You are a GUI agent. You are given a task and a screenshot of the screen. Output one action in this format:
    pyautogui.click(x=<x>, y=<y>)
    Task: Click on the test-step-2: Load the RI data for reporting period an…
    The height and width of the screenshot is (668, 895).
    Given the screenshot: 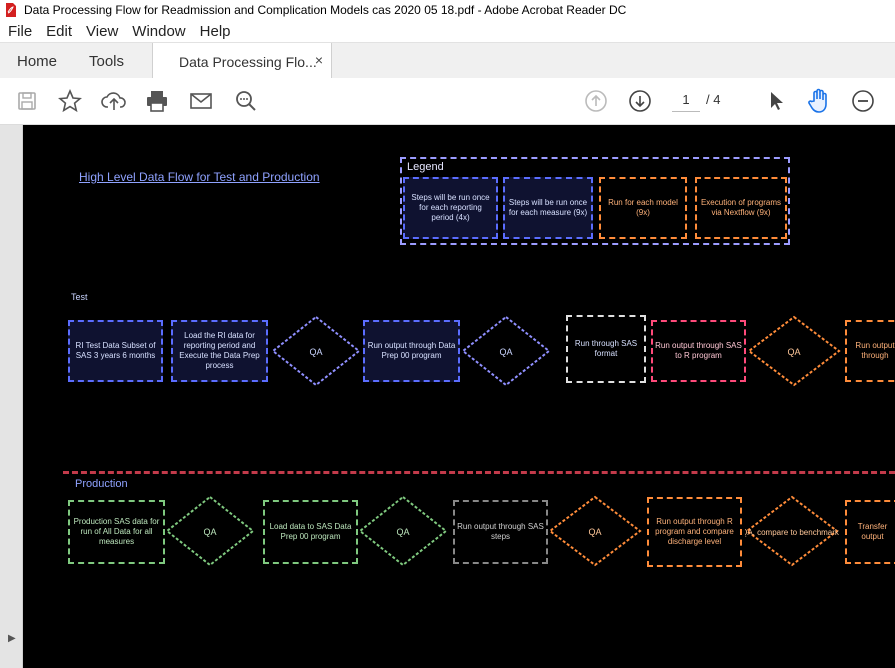 What is the action you would take?
    pyautogui.click(x=219, y=351)
    